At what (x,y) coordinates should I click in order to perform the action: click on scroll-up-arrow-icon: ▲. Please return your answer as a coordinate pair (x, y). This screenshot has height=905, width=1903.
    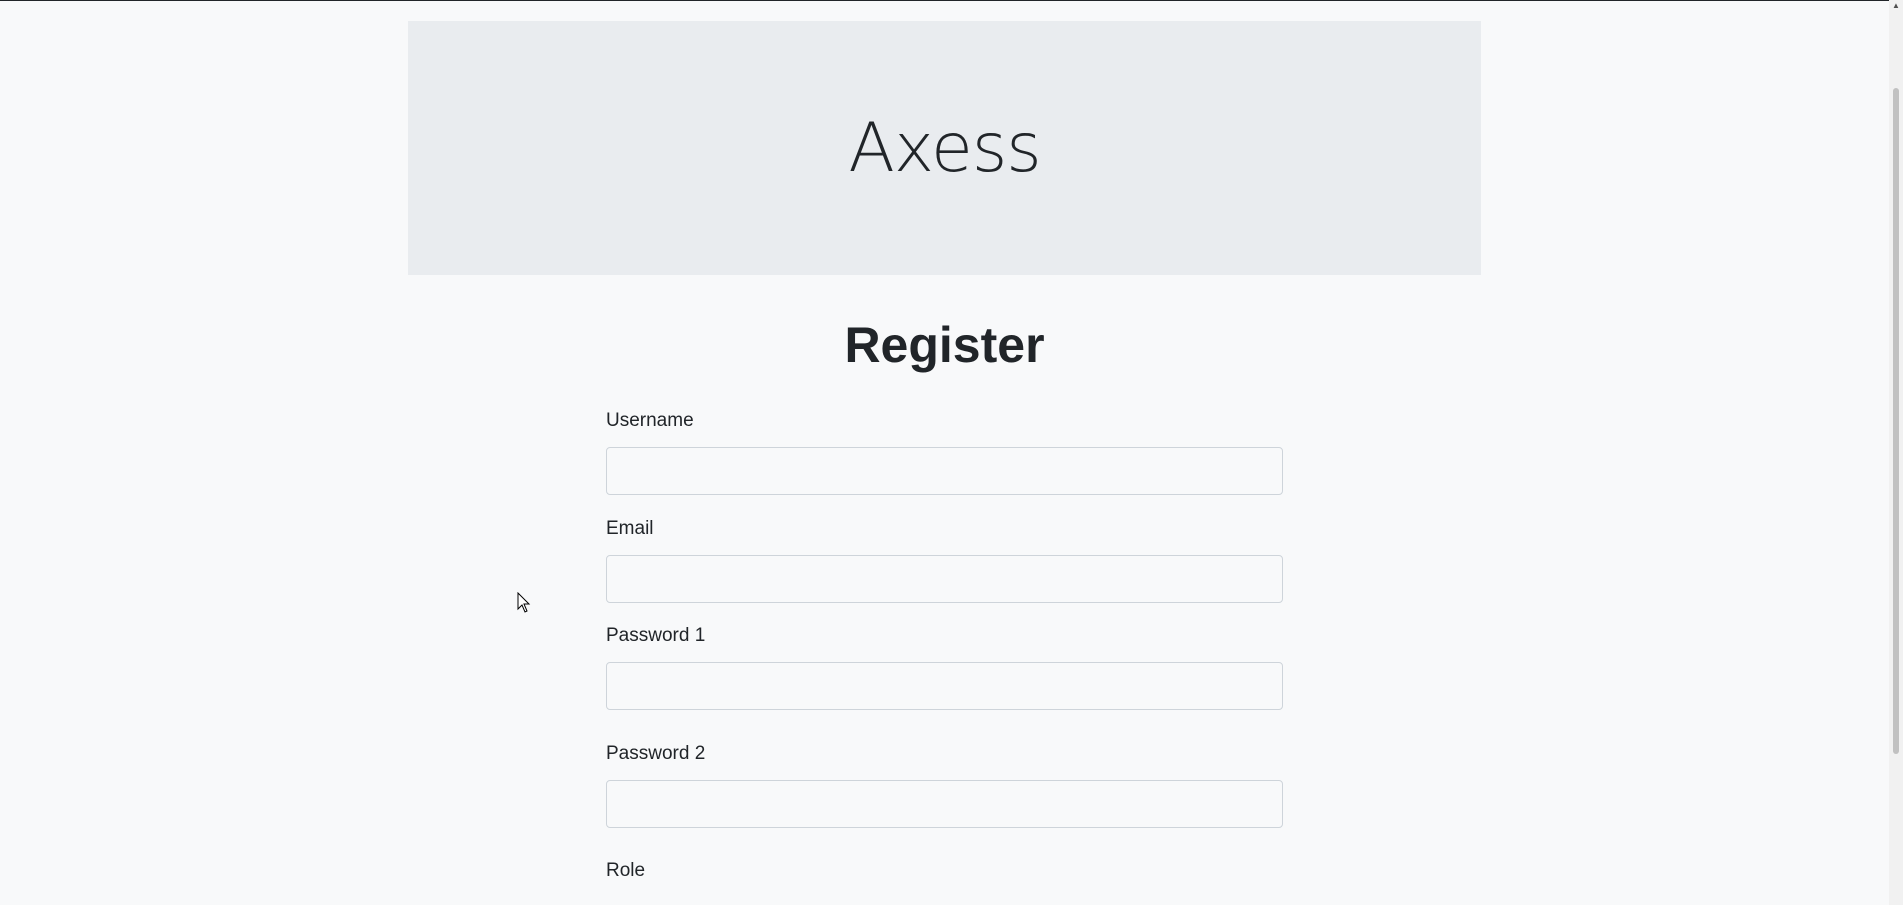
    Looking at the image, I should click on (1896, 6).